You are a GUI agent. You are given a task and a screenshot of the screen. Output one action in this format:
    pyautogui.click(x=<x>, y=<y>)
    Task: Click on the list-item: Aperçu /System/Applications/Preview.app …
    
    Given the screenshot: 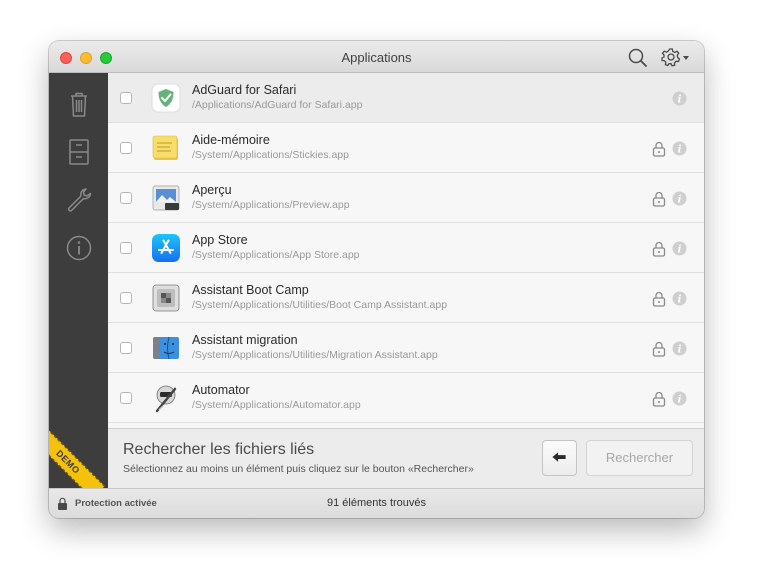 What is the action you would take?
    pyautogui.click(x=406, y=198)
    